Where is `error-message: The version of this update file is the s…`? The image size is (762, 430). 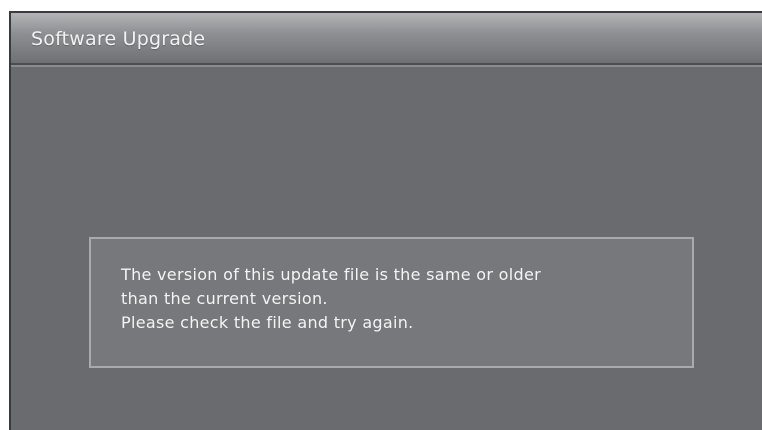
error-message: The version of this update file is the s… is located at coordinates (331, 299).